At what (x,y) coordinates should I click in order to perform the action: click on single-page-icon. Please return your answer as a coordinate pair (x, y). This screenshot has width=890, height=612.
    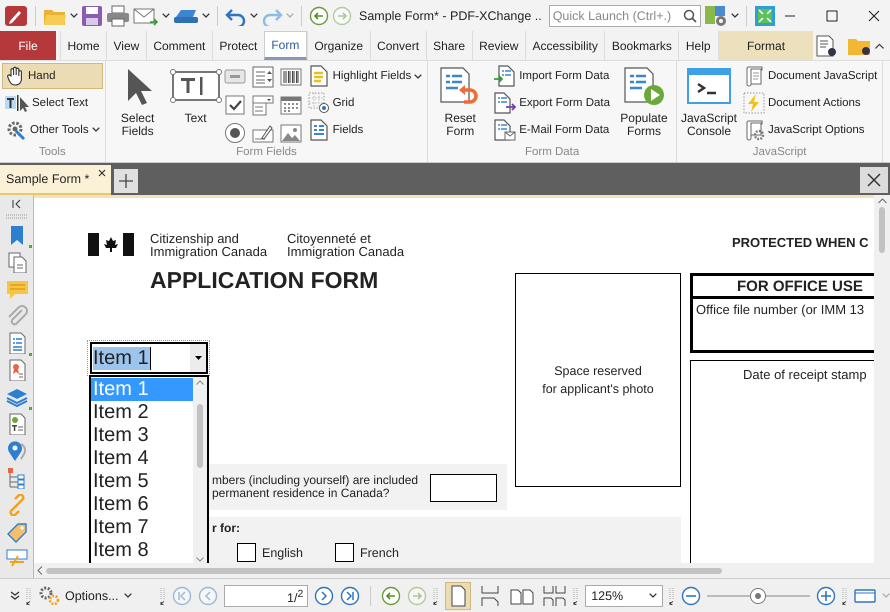
    Looking at the image, I should click on (458, 596).